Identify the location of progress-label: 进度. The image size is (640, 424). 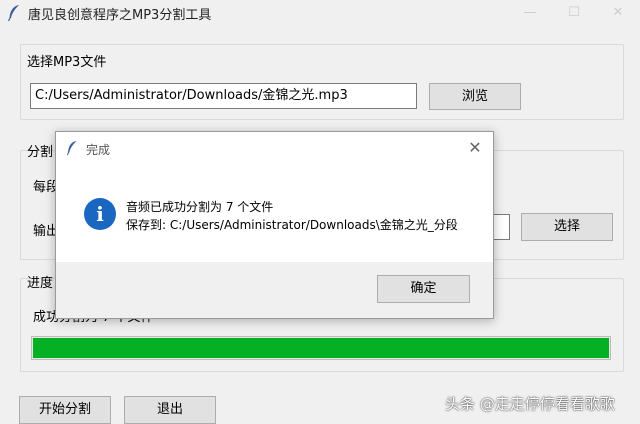
(40, 283).